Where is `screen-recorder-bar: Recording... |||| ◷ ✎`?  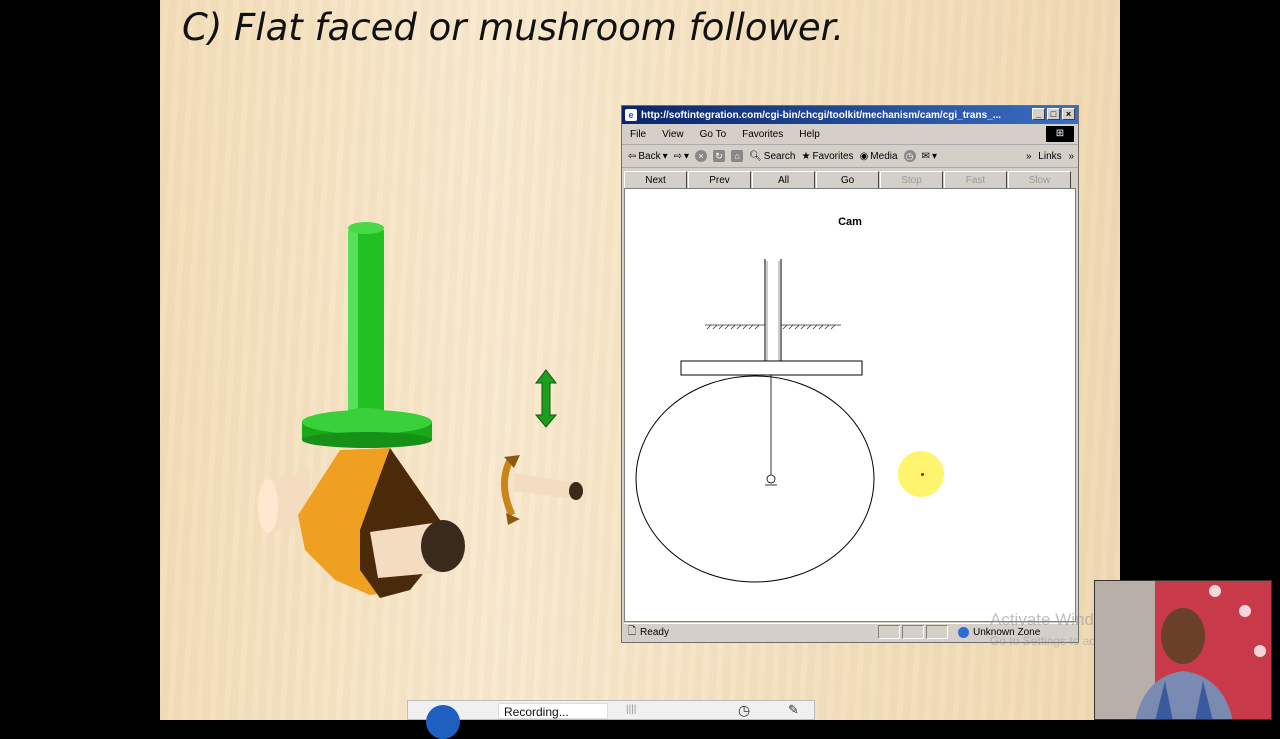
screen-recorder-bar: Recording... |||| ◷ ✎ is located at coordinates (611, 719).